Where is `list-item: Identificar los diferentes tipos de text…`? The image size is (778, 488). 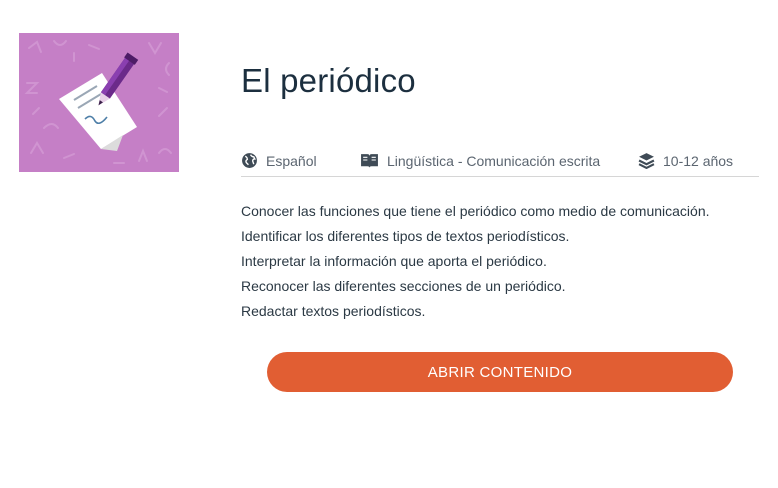 list-item: Identificar los diferentes tipos de text… is located at coordinates (405, 236).